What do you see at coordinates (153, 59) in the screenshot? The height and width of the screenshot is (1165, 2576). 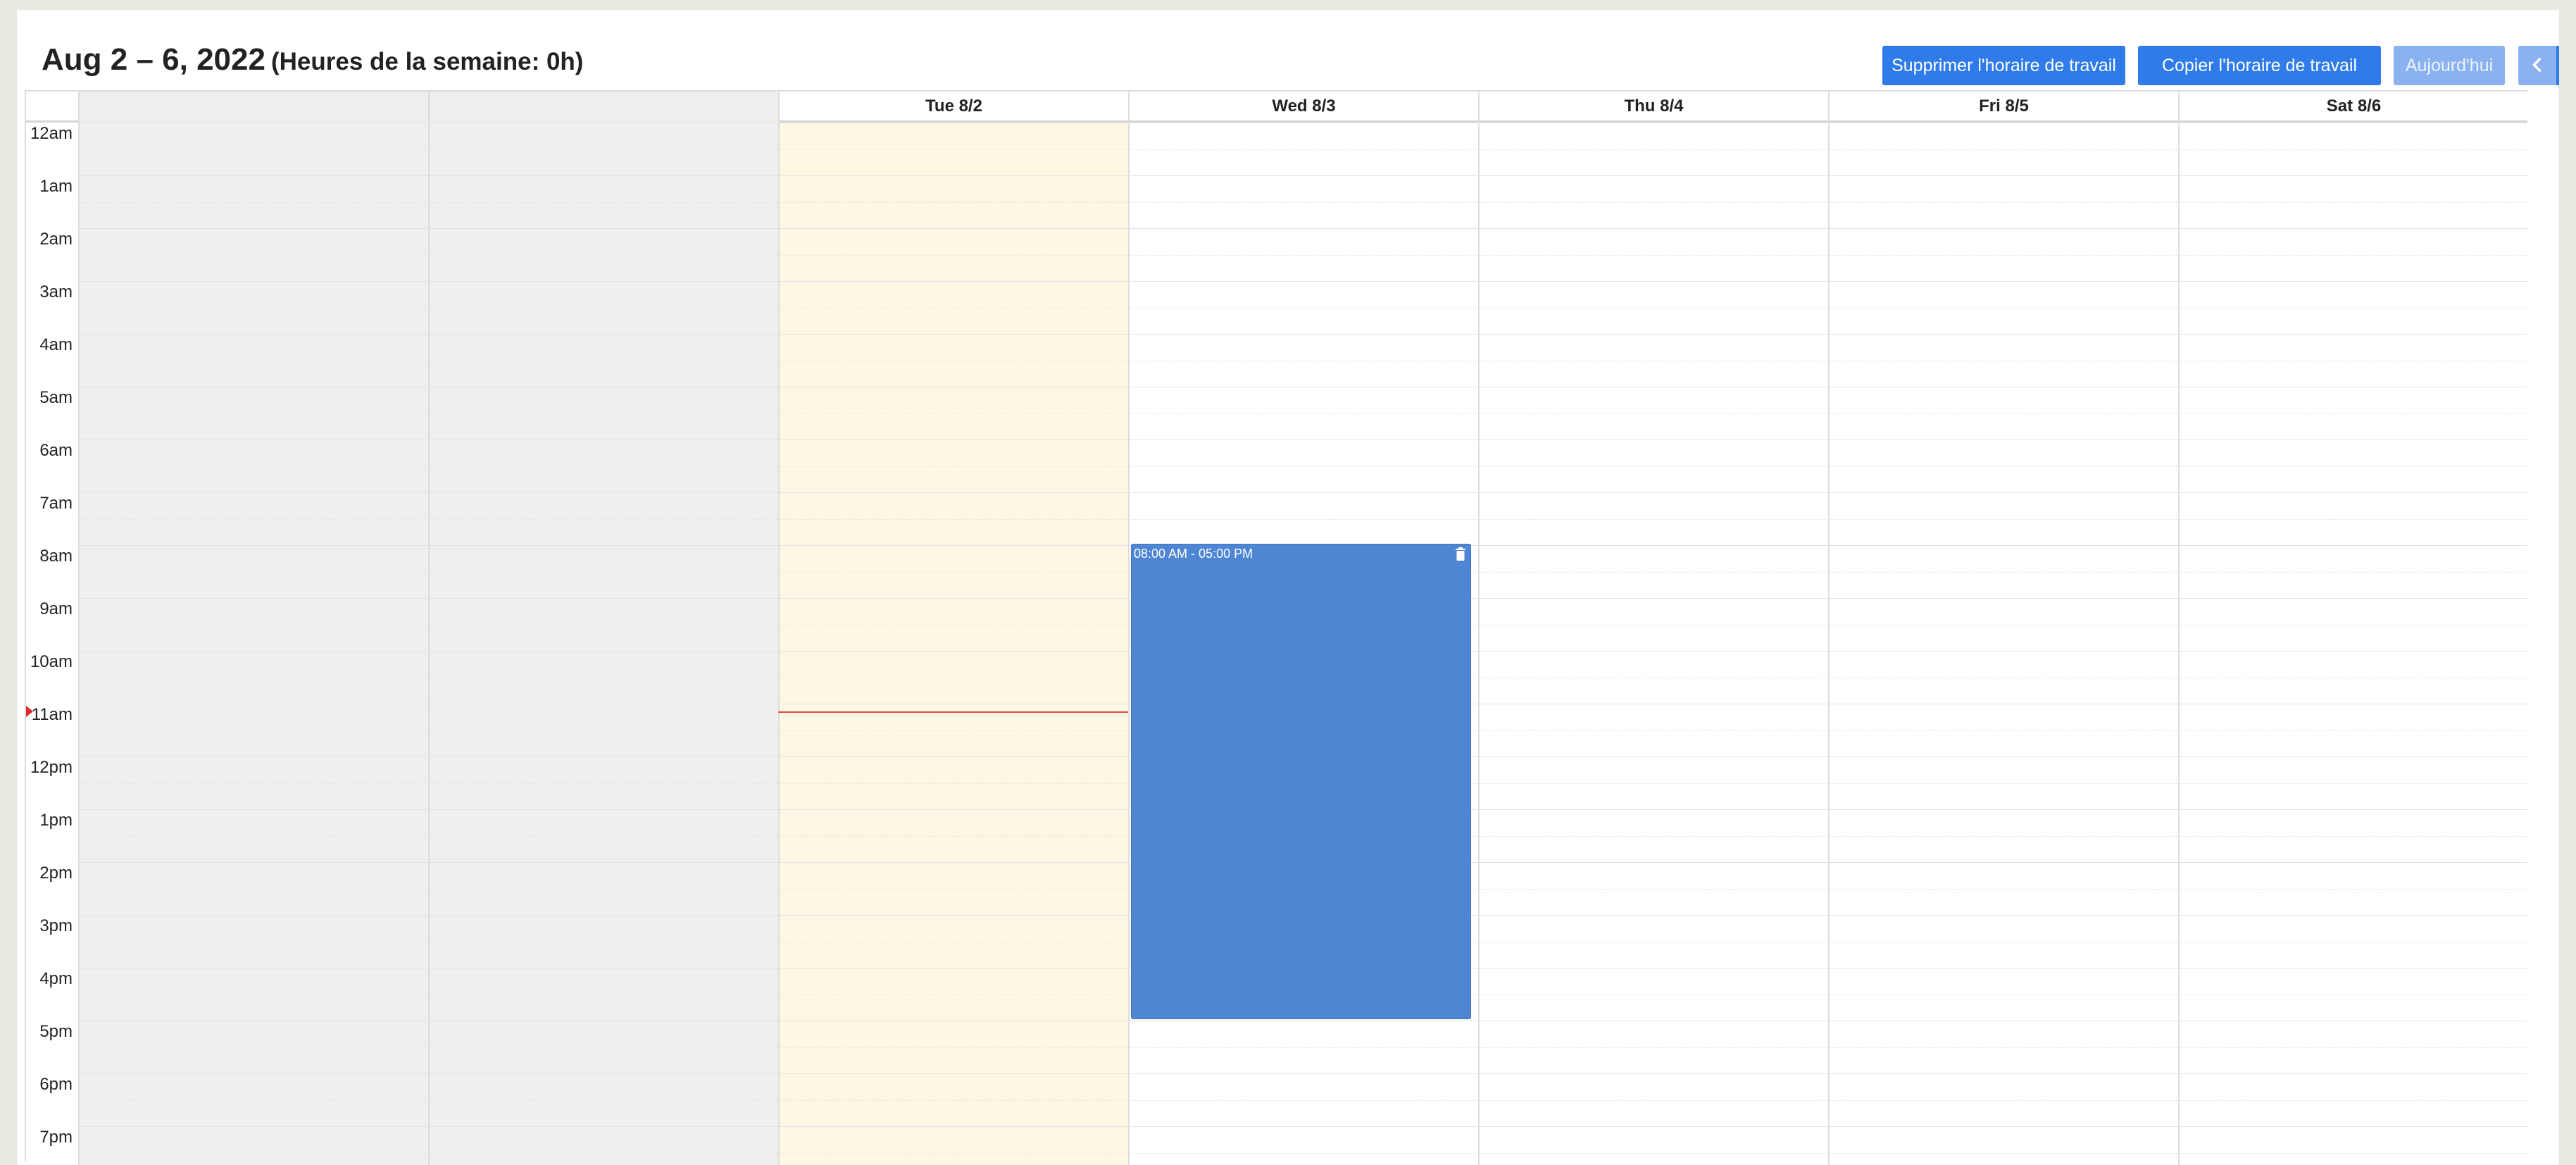 I see `date-range: Aug 2 – 6, 2022` at bounding box center [153, 59].